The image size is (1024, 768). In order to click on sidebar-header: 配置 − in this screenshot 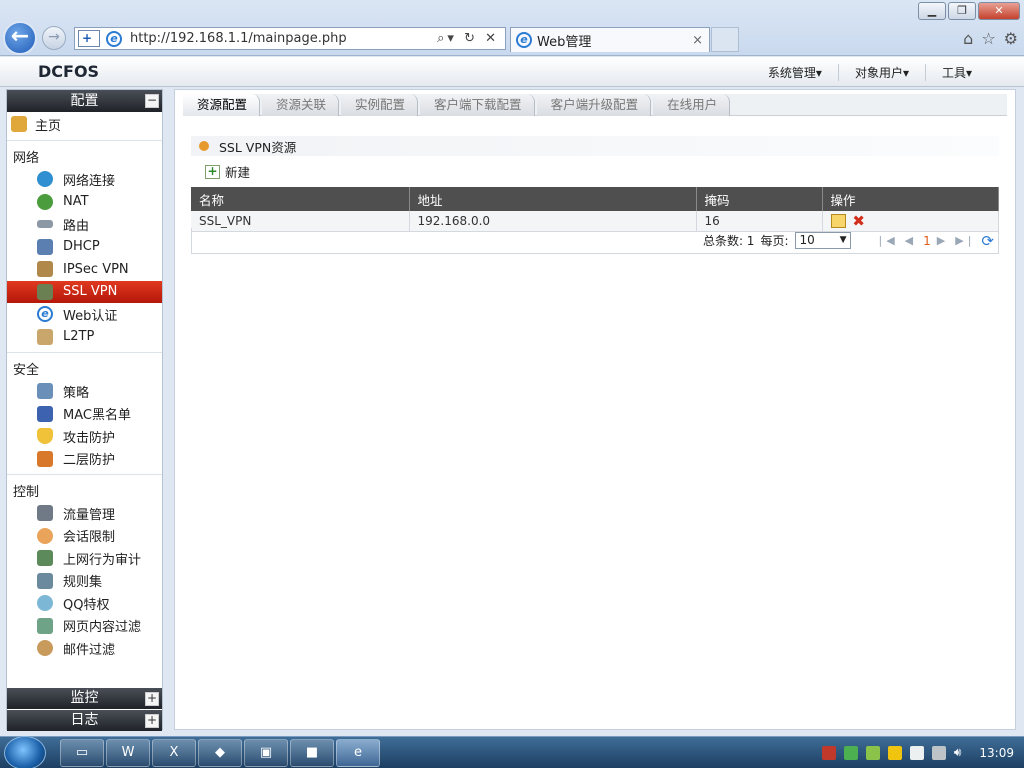, I will do `click(84, 101)`.